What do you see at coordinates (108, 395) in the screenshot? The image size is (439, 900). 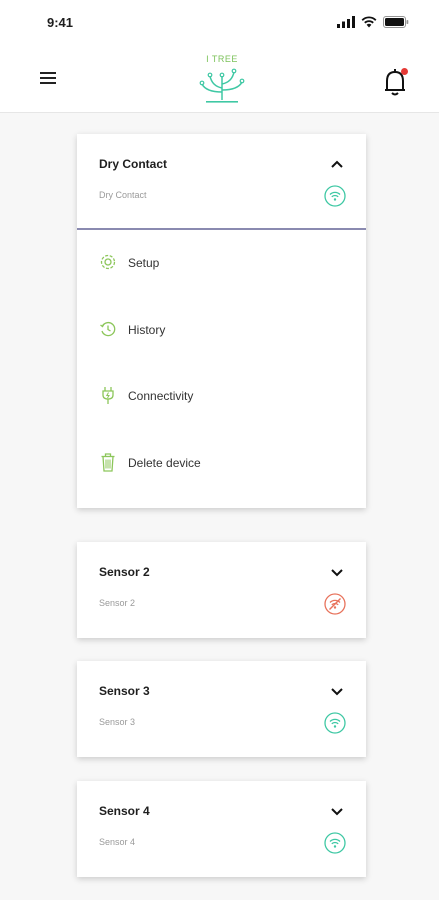 I see `plug-icon` at bounding box center [108, 395].